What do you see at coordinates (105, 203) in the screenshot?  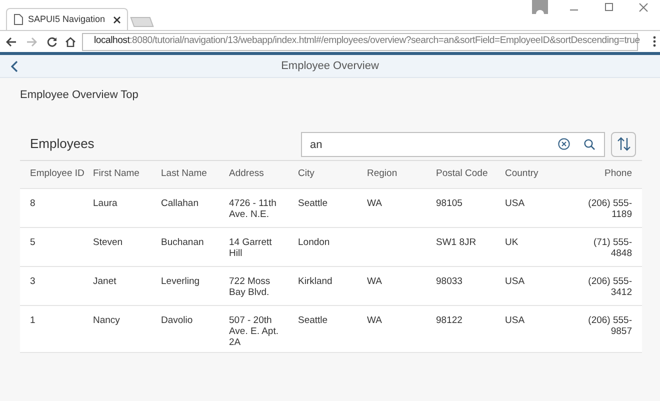 I see `table-cell: Laura` at bounding box center [105, 203].